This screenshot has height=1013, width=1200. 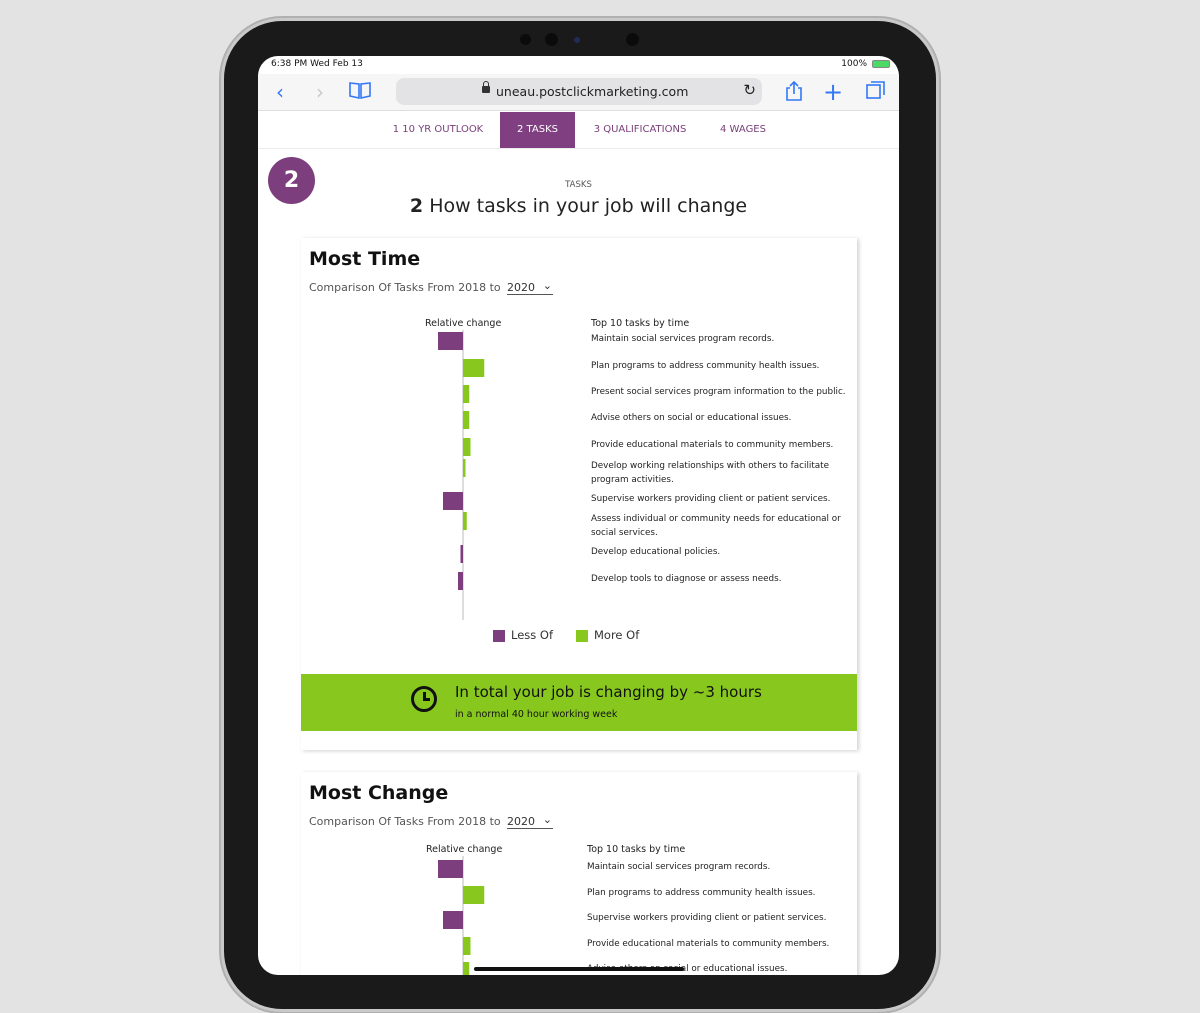 I want to click on volume-button, so click(x=937, y=120).